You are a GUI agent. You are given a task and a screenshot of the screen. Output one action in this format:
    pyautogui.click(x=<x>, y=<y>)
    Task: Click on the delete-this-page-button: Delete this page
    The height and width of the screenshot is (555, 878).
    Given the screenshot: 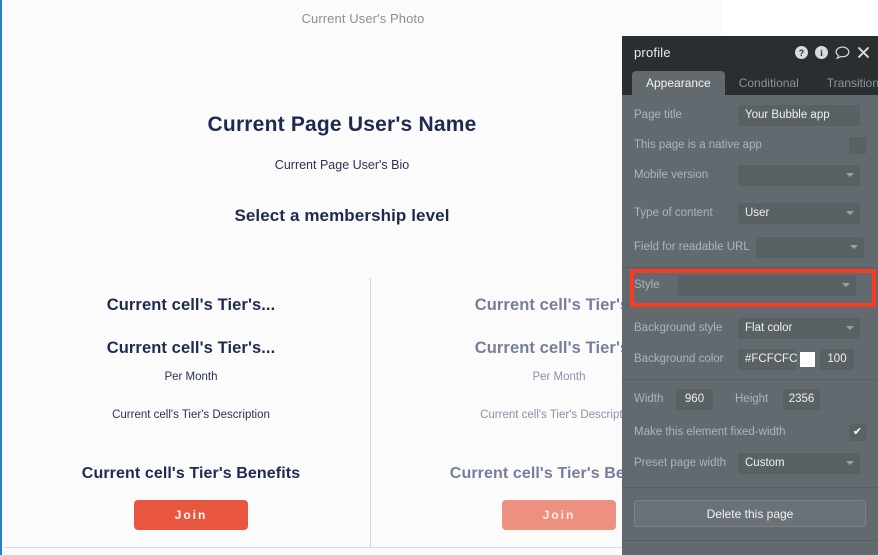 What is the action you would take?
    pyautogui.click(x=750, y=513)
    